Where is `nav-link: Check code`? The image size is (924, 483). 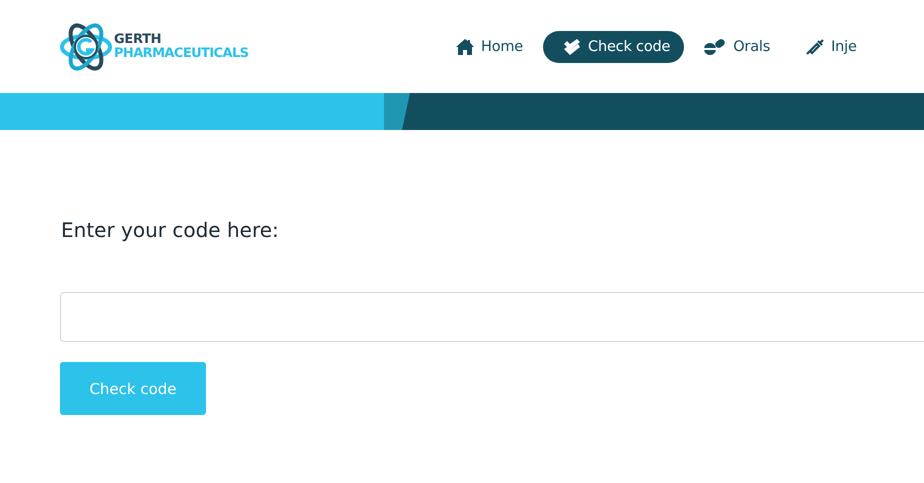 nav-link: Check code is located at coordinates (613, 46).